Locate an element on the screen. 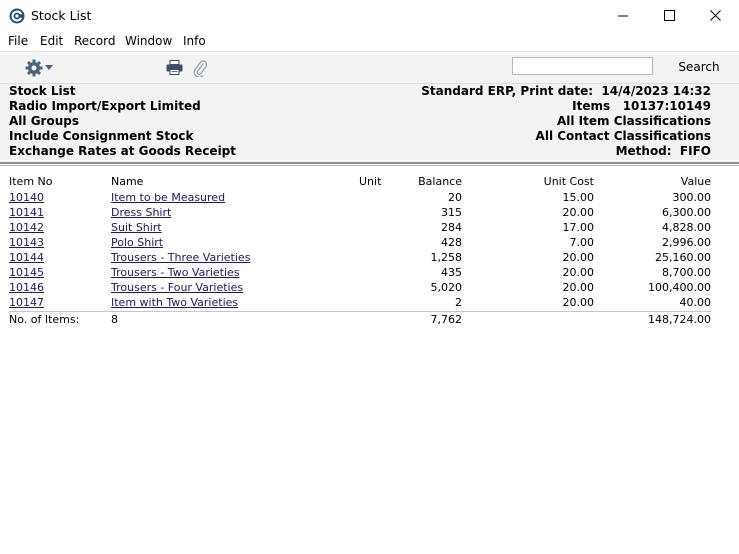 The height and width of the screenshot is (554, 739). item-name-link: Trousers - Two Varieties is located at coordinates (175, 272).